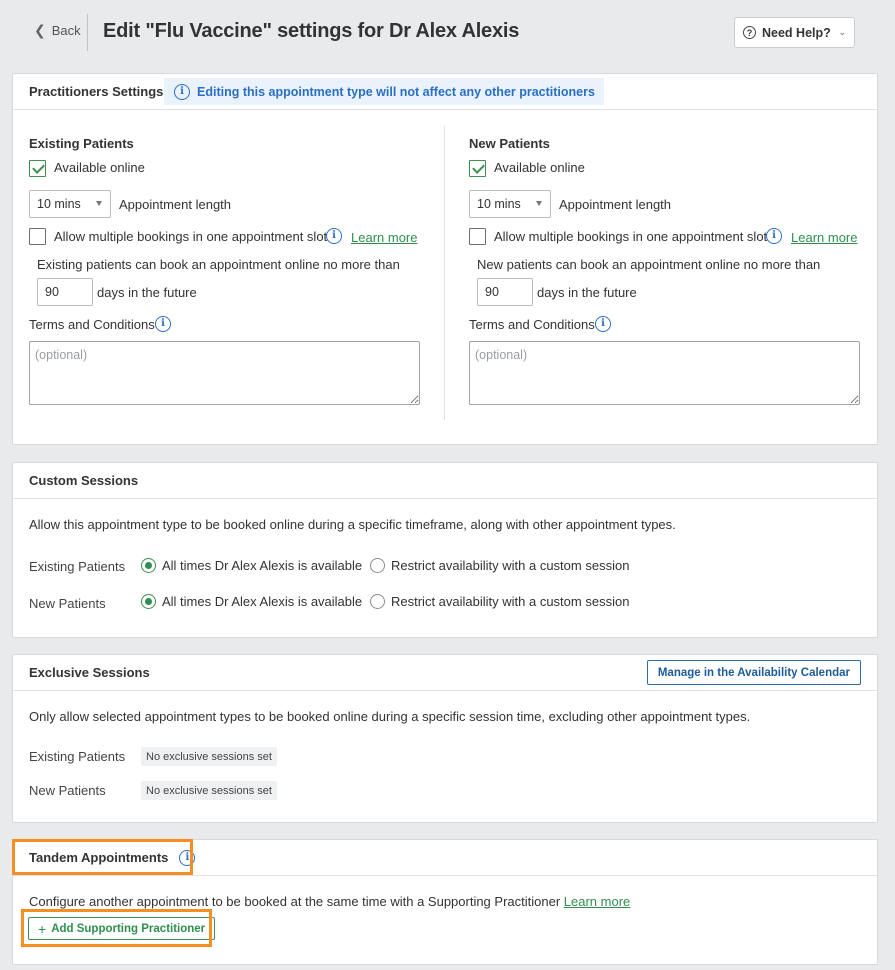  Describe the element at coordinates (842, 32) in the screenshot. I see `chevron-down-icon: ⌄` at that location.